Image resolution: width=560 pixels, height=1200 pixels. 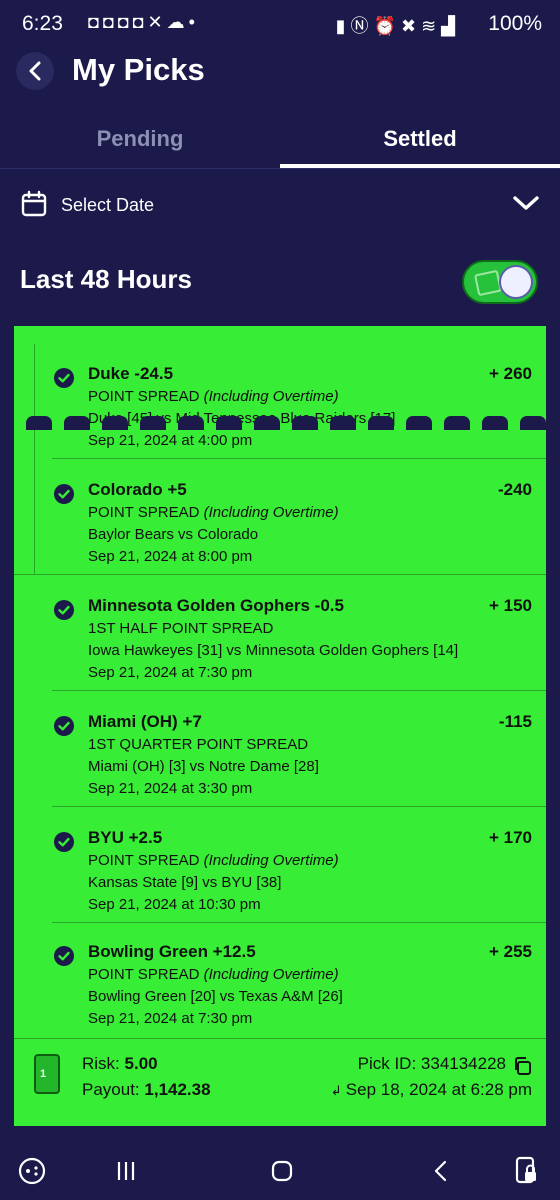 I want to click on leg-selection: Bowling Green +12.5, so click(x=172, y=951).